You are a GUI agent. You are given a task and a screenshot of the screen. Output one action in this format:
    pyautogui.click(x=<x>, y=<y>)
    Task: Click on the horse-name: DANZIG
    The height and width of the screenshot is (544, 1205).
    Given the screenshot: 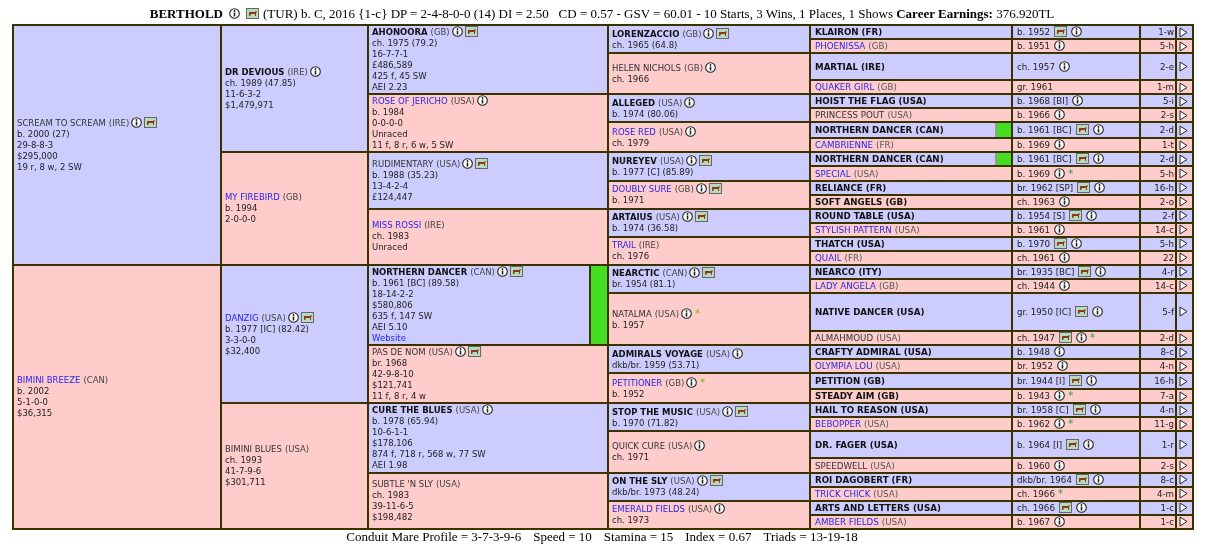 What is the action you would take?
    pyautogui.click(x=242, y=317)
    